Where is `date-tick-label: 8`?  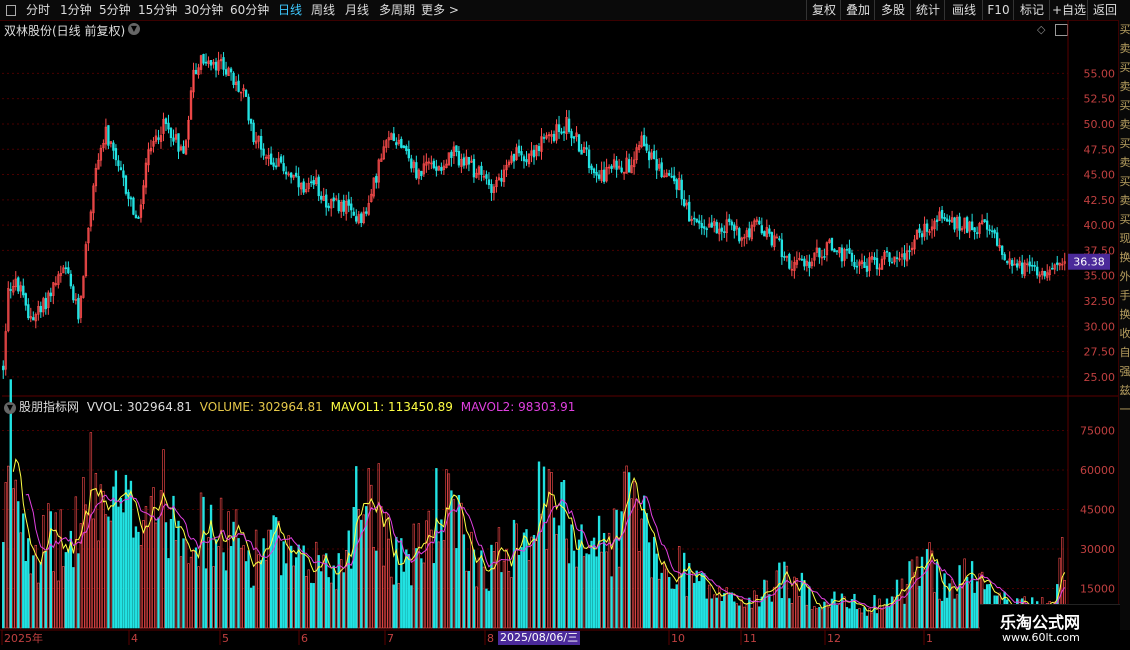
date-tick-label: 8 is located at coordinates (490, 638).